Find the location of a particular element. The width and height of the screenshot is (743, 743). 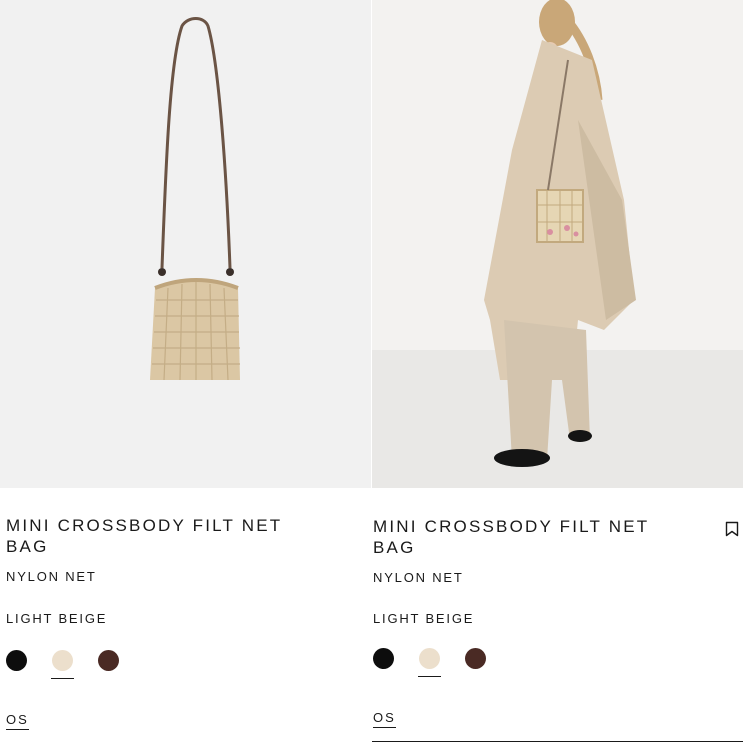

divider is located at coordinates (557, 741).